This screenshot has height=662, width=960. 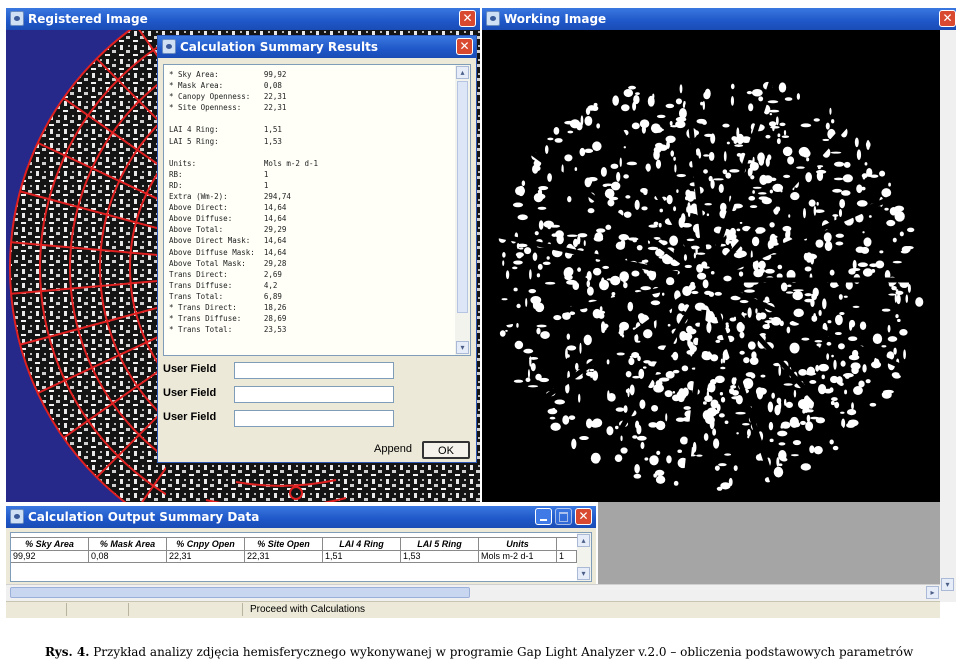 What do you see at coordinates (932, 592) in the screenshot?
I see `scroll-right-icon: ▸` at bounding box center [932, 592].